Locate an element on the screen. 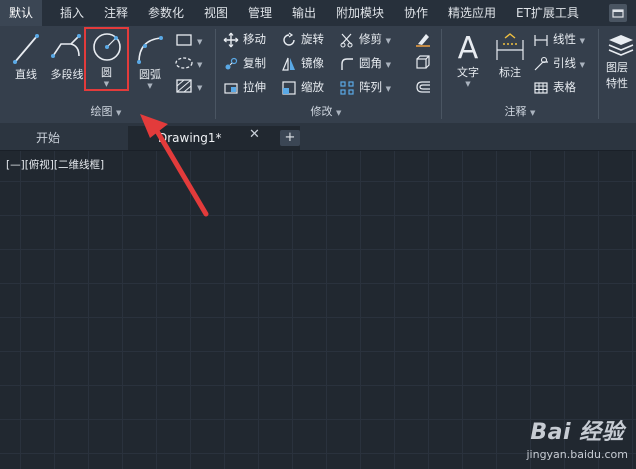 Image resolution: width=636 pixels, height=469 pixels. baidu-jingyan-watermark: Bai 经验 jingyan.baidu.com is located at coordinates (577, 437).